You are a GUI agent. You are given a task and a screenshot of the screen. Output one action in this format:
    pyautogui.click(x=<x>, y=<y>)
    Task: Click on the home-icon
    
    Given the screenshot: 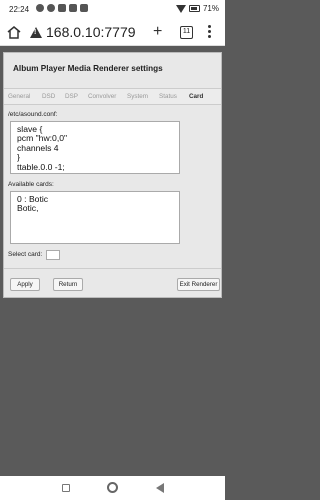 What is the action you would take?
    pyautogui.click(x=14, y=32)
    